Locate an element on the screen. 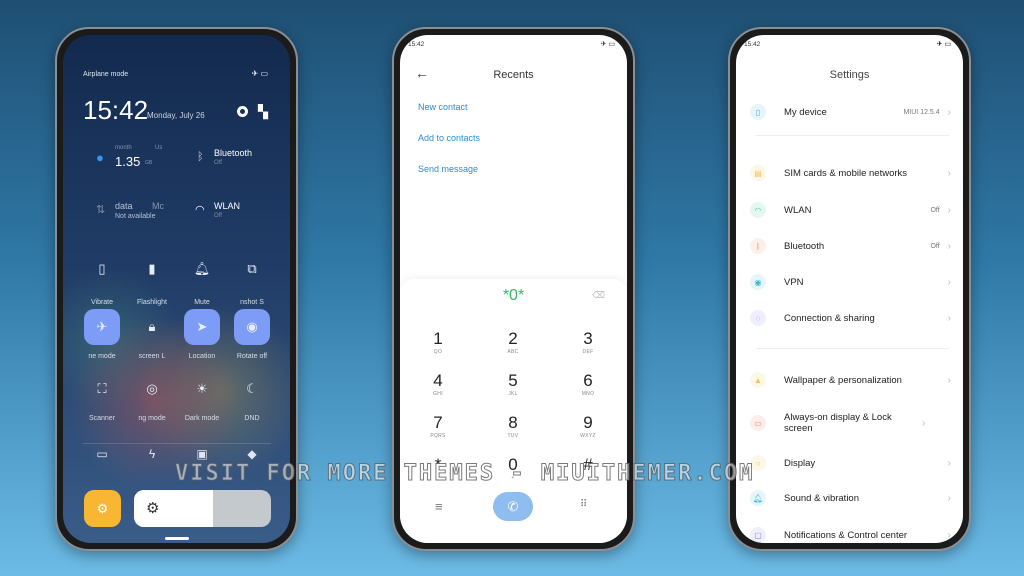  tile-label: screen L is located at coordinates (152, 356).